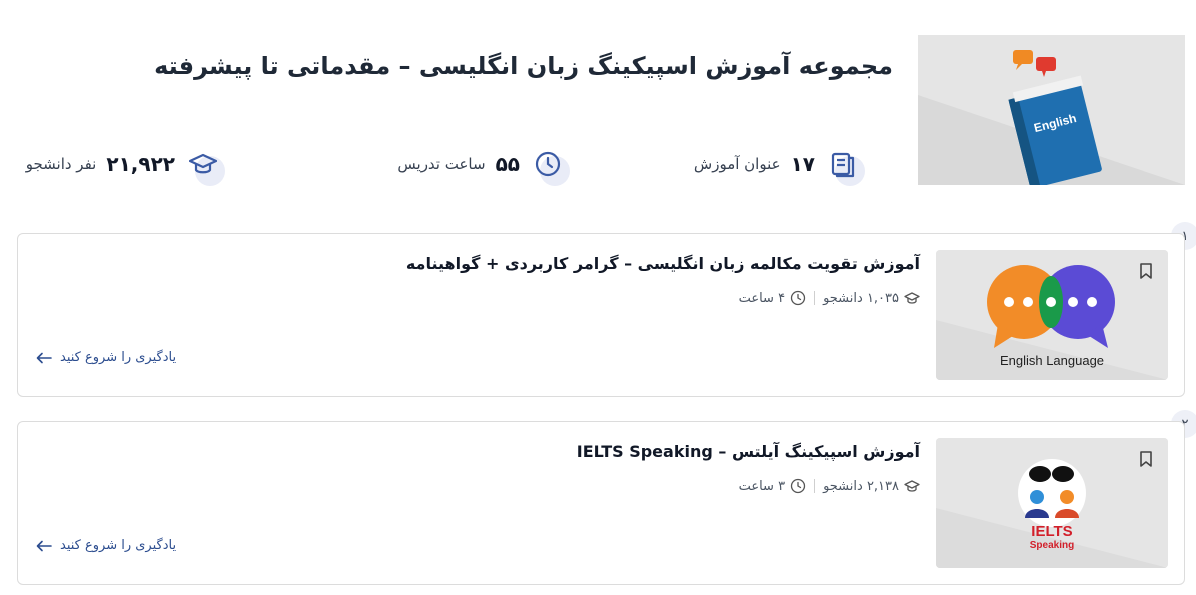 The width and height of the screenshot is (1196, 595). Describe the element at coordinates (61, 164) in the screenshot. I see `students-unit: نفر دانشجو` at that location.